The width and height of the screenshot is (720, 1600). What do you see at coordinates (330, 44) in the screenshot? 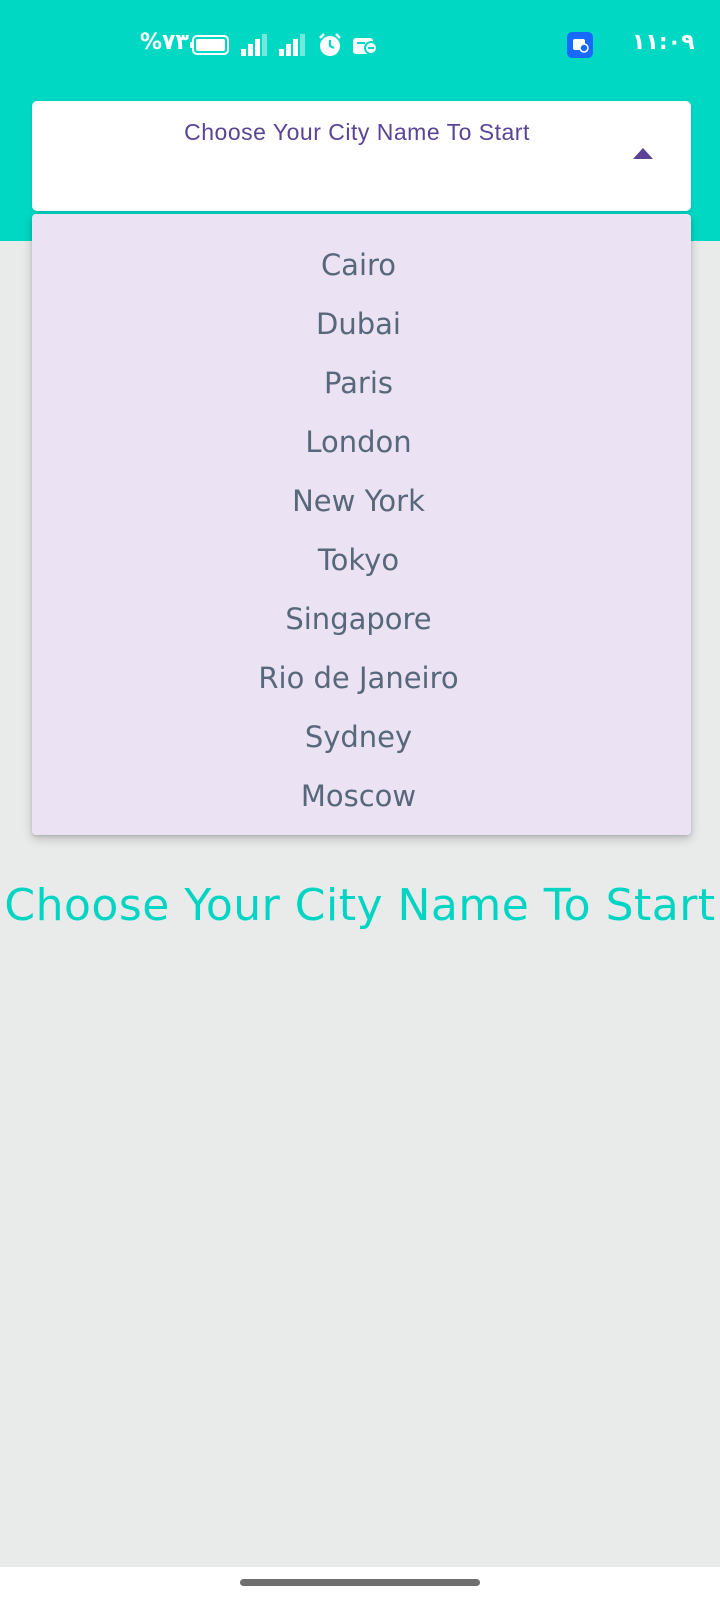
I see `alarm-icon` at bounding box center [330, 44].